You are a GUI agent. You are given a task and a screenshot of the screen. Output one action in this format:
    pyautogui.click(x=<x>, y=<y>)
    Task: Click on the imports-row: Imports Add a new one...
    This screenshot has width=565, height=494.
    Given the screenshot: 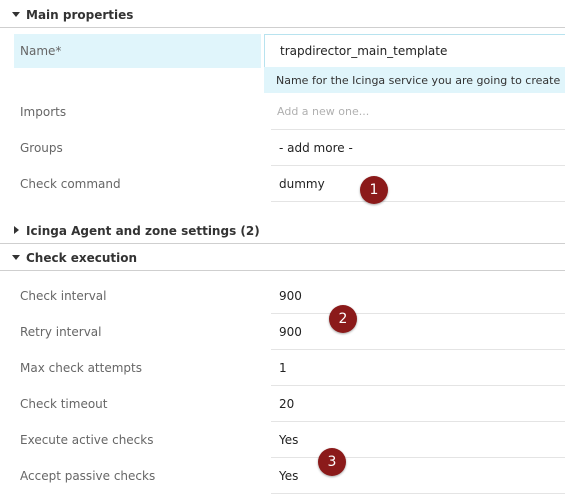 What is the action you would take?
    pyautogui.click(x=282, y=112)
    